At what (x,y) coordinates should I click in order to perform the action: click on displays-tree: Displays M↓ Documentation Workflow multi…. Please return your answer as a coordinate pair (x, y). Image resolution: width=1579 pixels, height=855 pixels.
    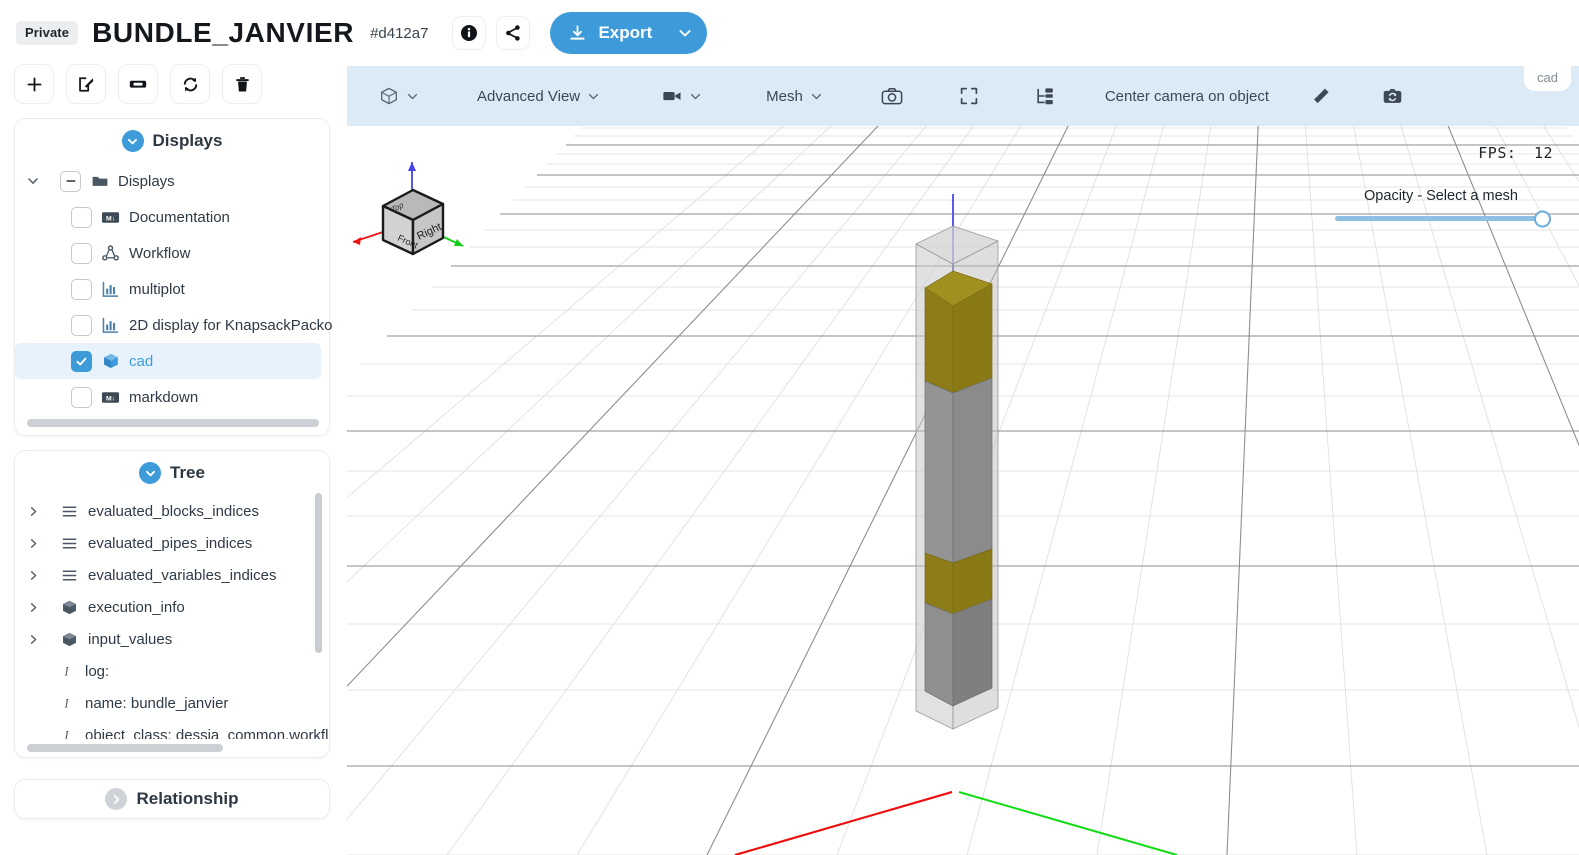
    Looking at the image, I should click on (174, 289).